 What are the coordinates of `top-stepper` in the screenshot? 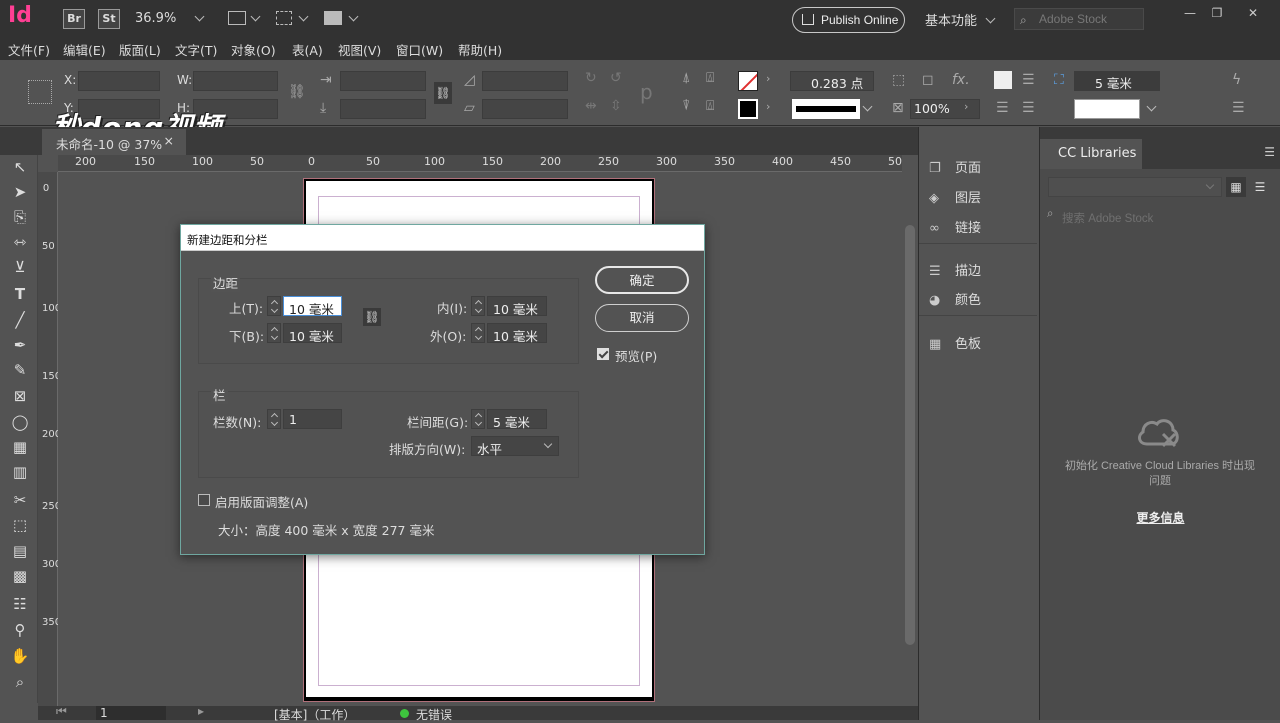 It's located at (274, 306).